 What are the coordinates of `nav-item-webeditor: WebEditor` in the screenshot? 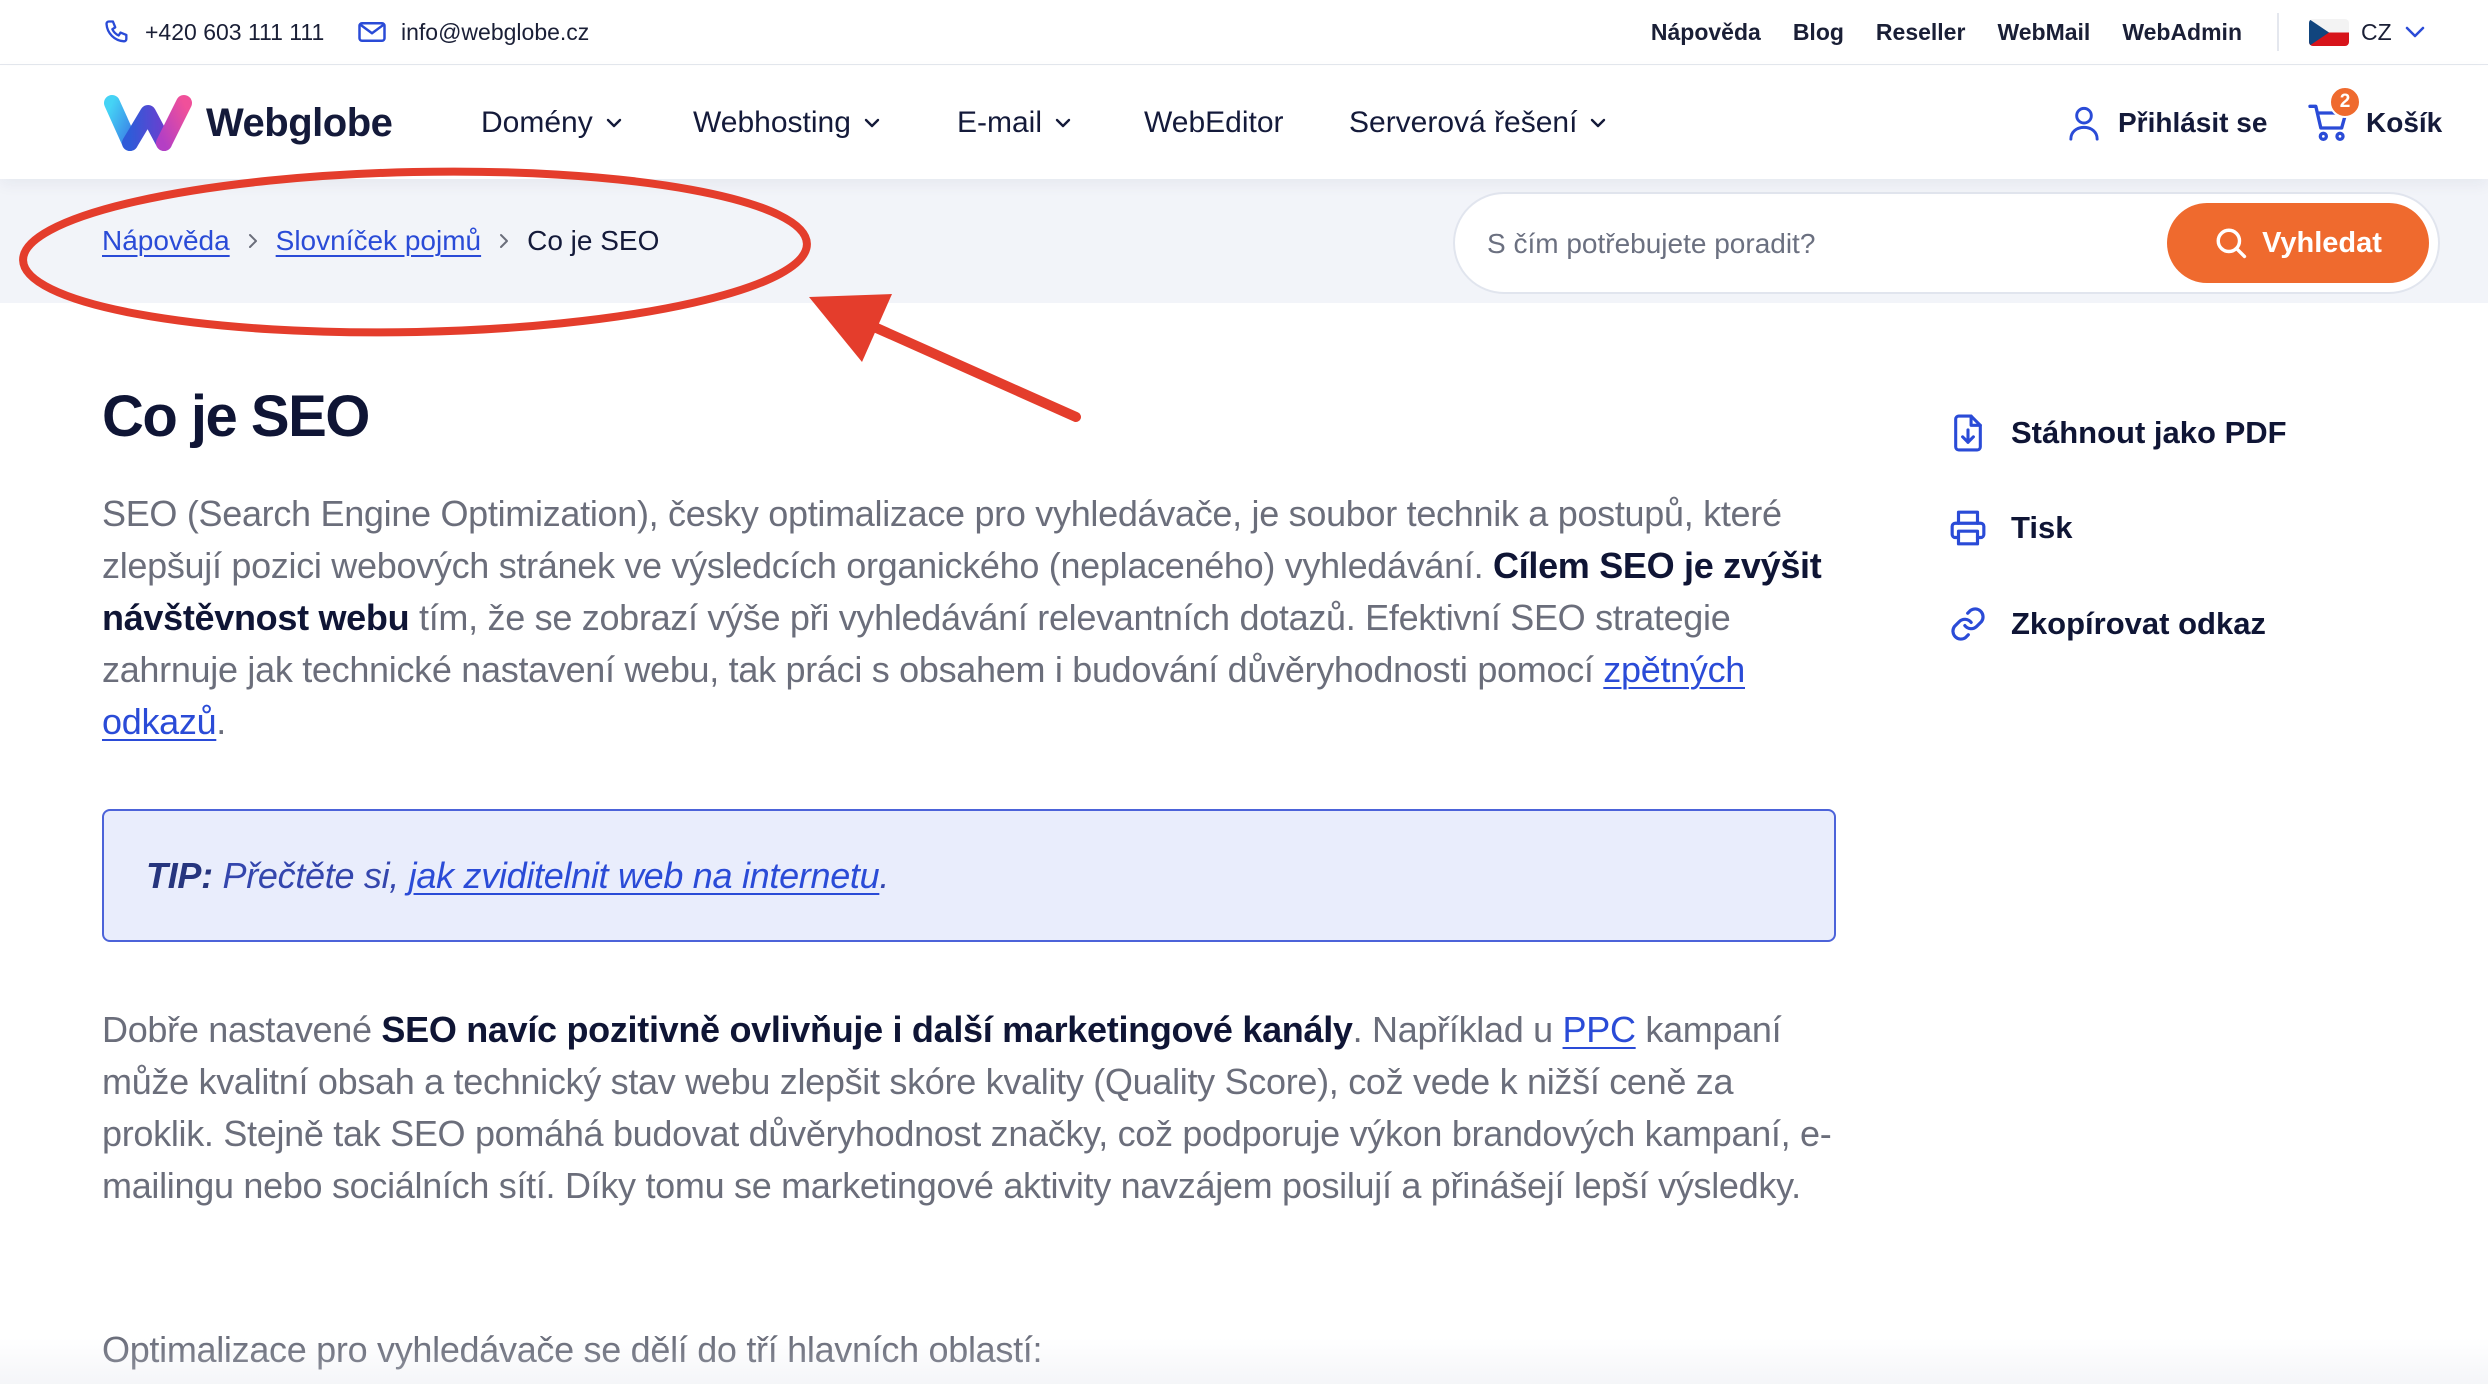 It's located at (1214, 122).